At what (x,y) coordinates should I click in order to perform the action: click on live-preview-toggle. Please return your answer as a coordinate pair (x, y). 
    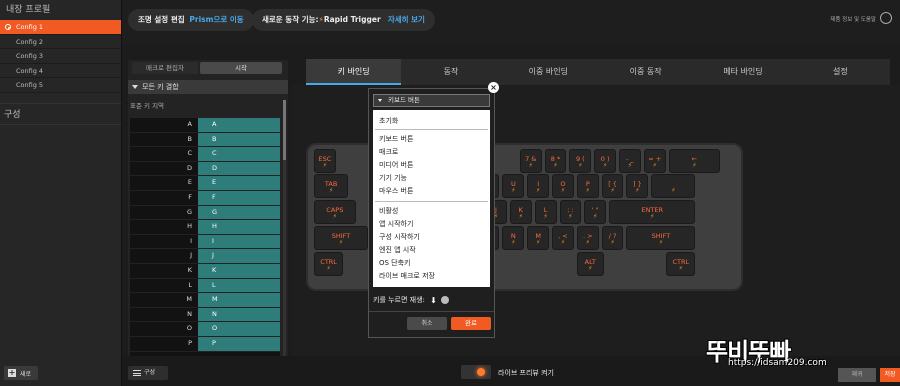
    Looking at the image, I should click on (476, 372).